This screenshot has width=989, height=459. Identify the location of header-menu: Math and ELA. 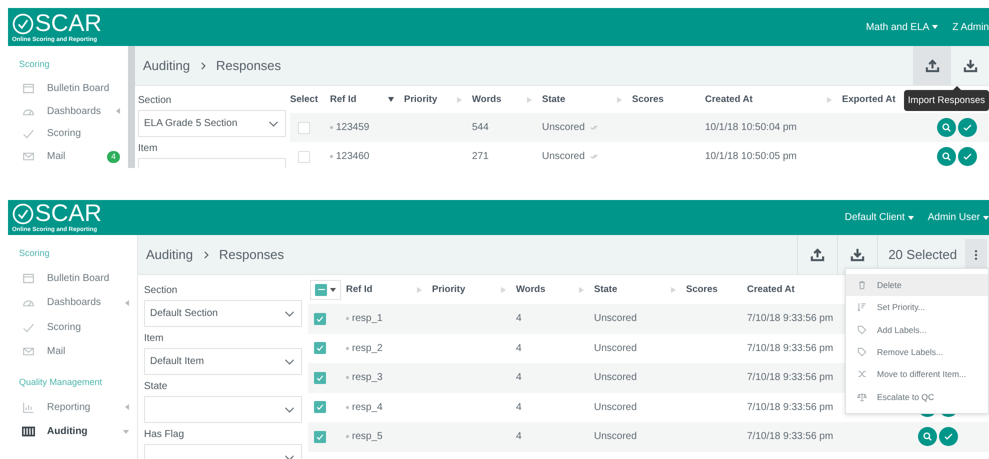
(902, 27).